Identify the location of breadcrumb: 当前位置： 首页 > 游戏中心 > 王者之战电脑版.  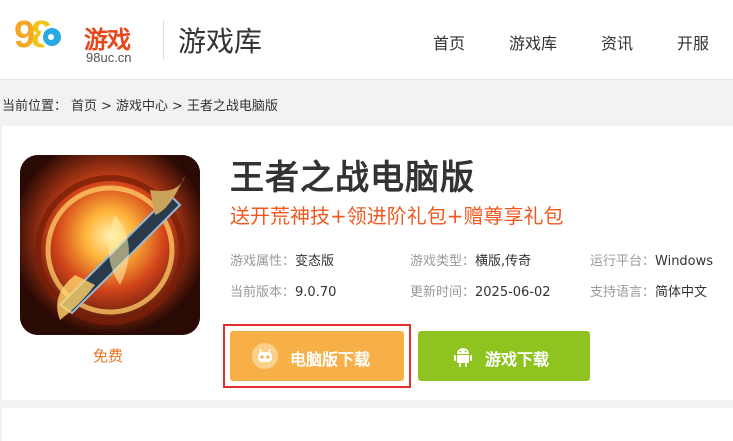
(142, 104).